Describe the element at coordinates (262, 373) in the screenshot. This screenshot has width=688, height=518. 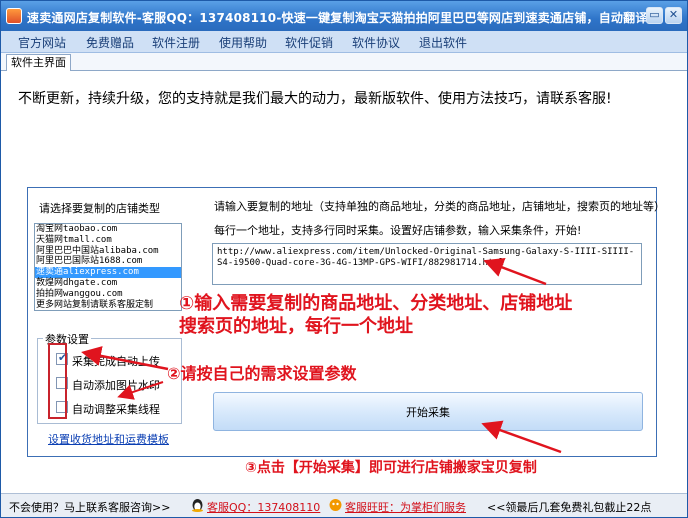
I see `callout-step2: ②请按自己的需求设置参数` at that location.